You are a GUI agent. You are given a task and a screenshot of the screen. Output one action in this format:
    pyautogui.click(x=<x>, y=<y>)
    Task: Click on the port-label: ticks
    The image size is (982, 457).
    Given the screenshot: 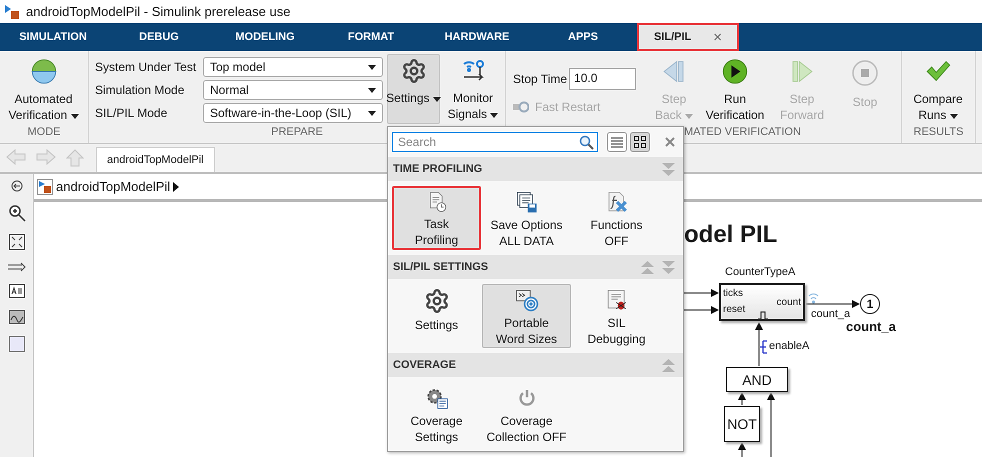 What is the action you would take?
    pyautogui.click(x=733, y=293)
    